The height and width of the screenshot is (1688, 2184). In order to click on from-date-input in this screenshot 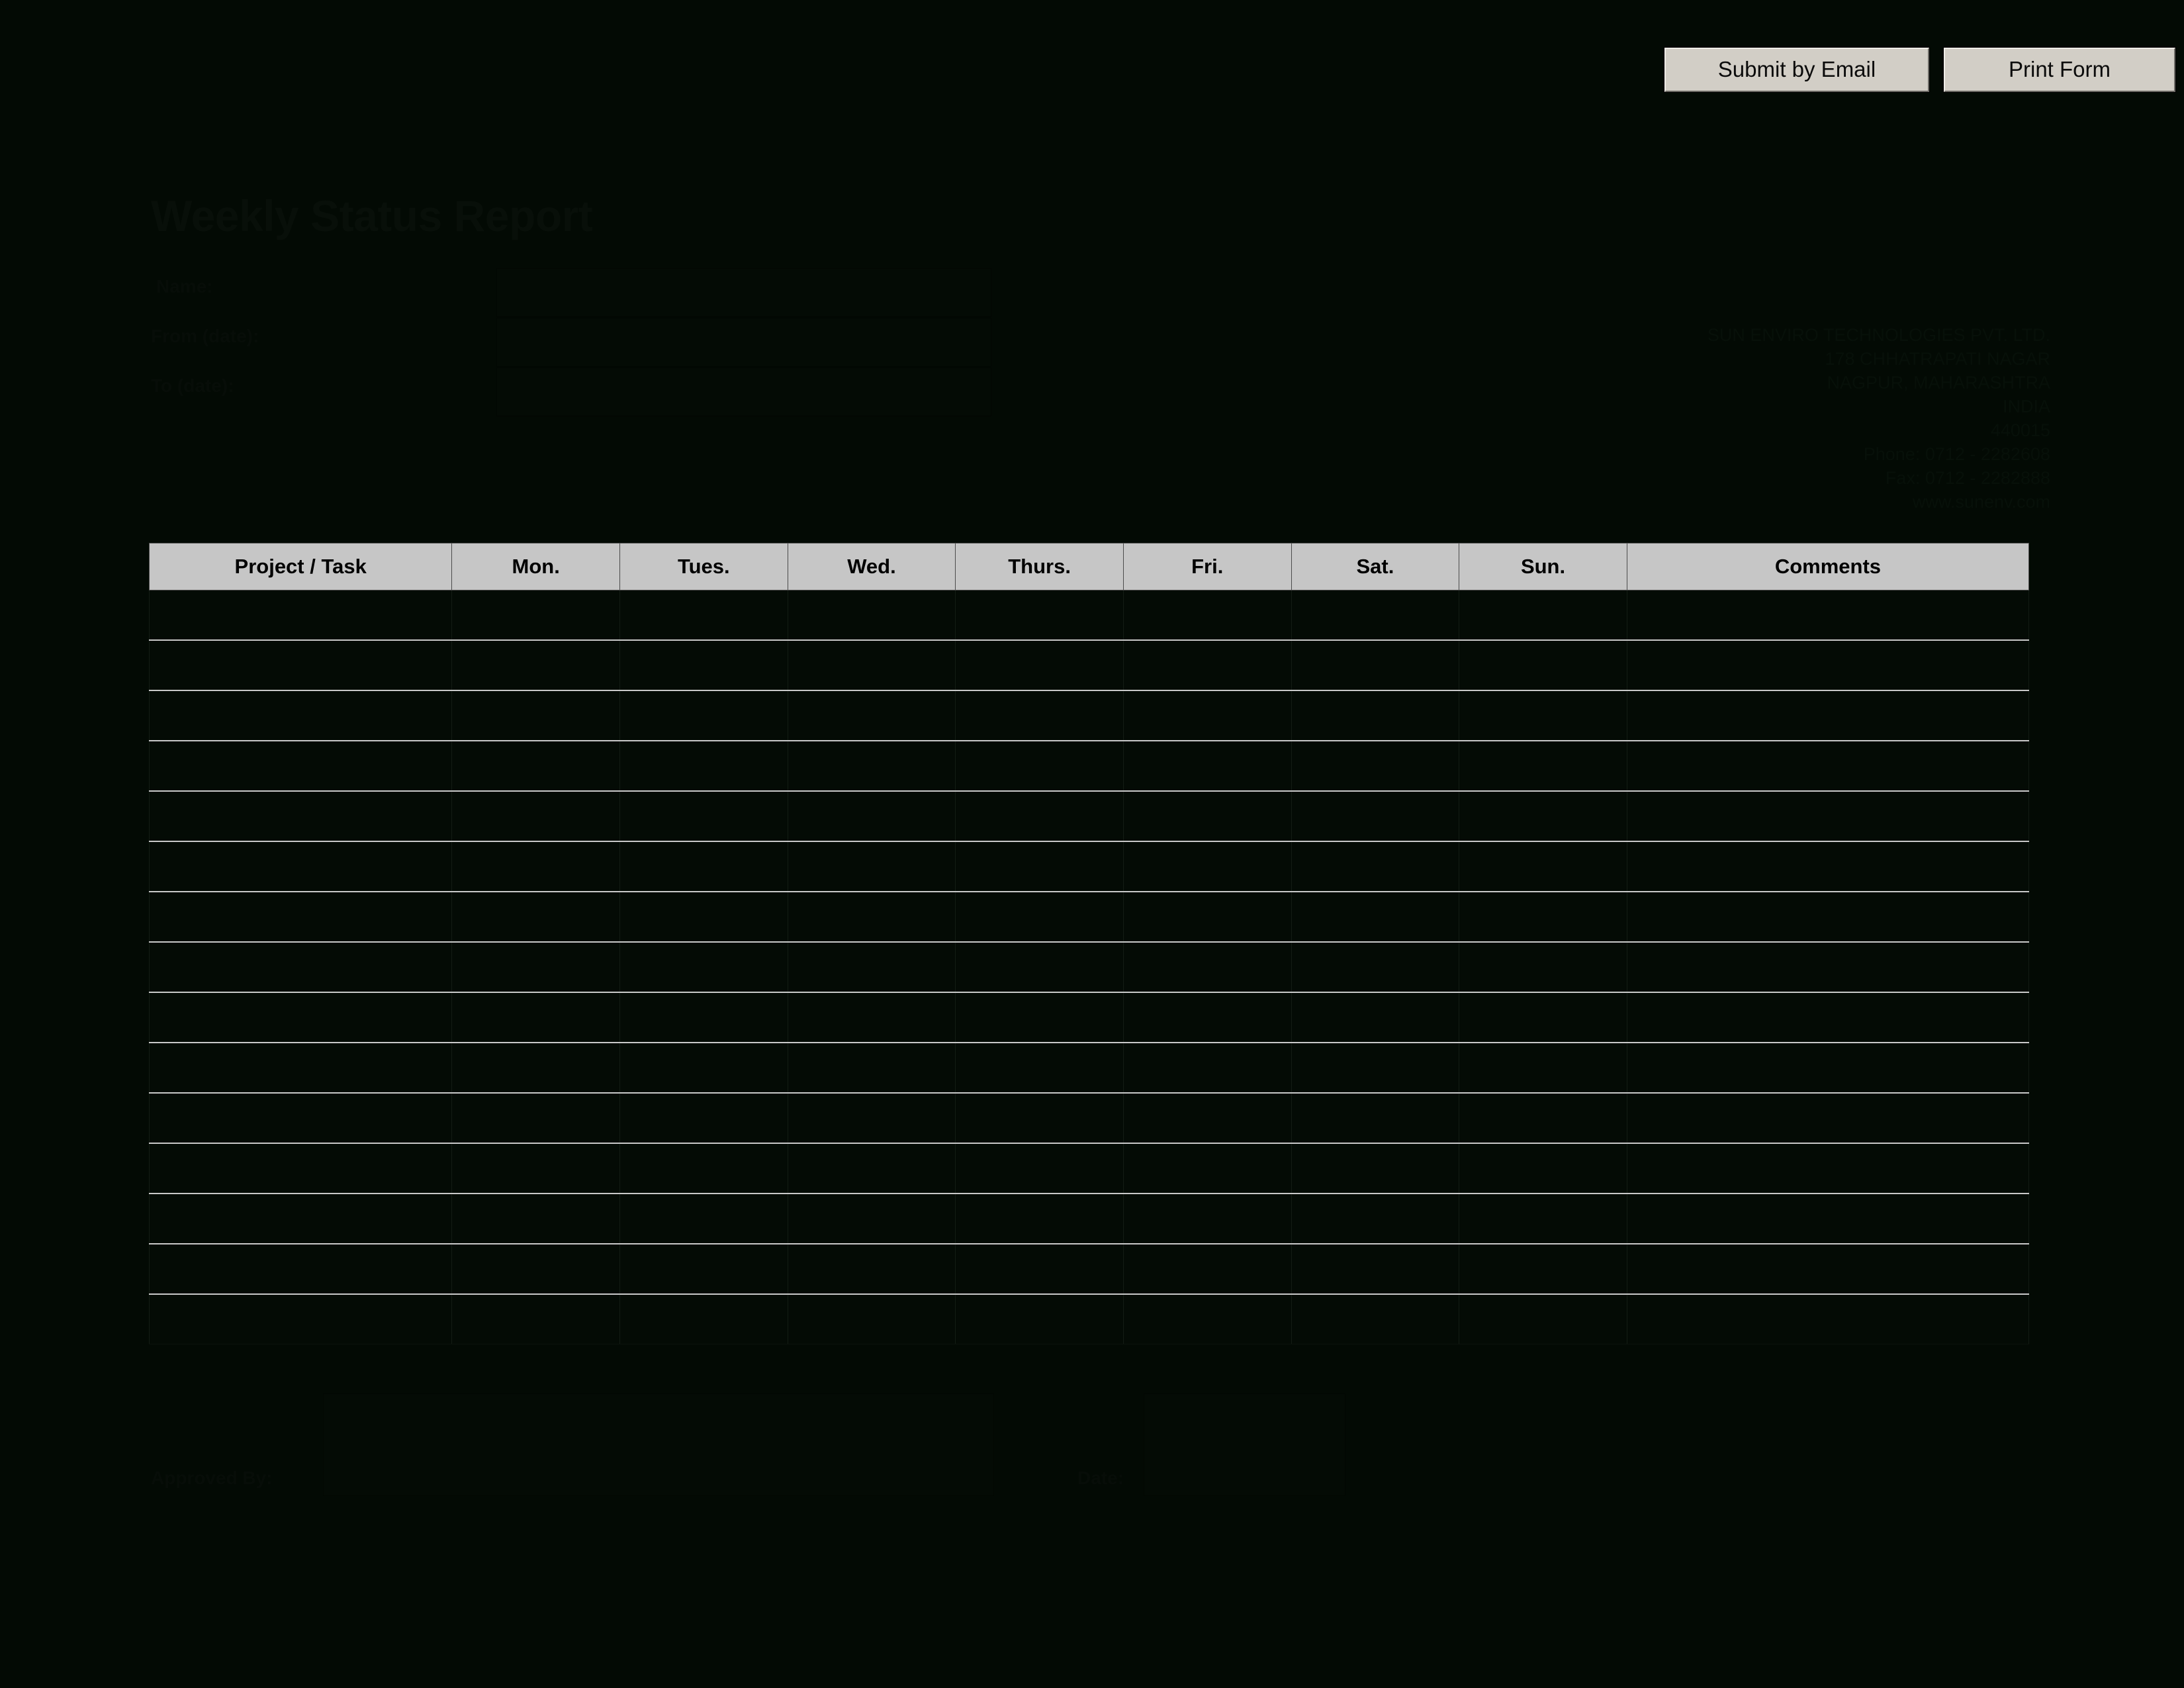, I will do `click(744, 342)`.